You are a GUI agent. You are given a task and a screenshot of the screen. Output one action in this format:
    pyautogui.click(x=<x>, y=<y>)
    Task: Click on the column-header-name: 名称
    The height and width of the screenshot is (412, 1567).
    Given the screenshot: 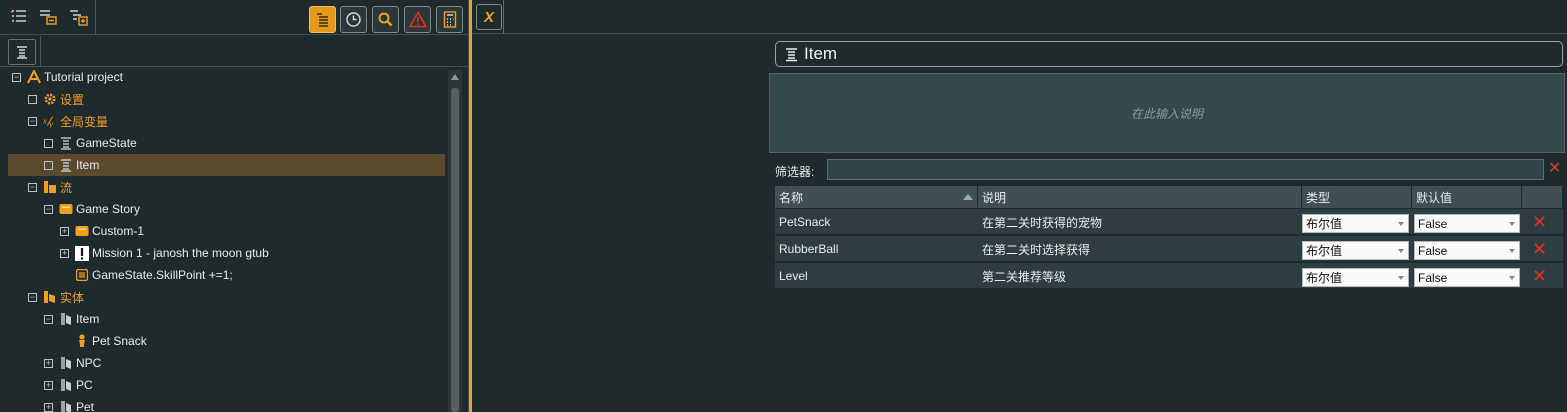 What is the action you would take?
    pyautogui.click(x=876, y=197)
    